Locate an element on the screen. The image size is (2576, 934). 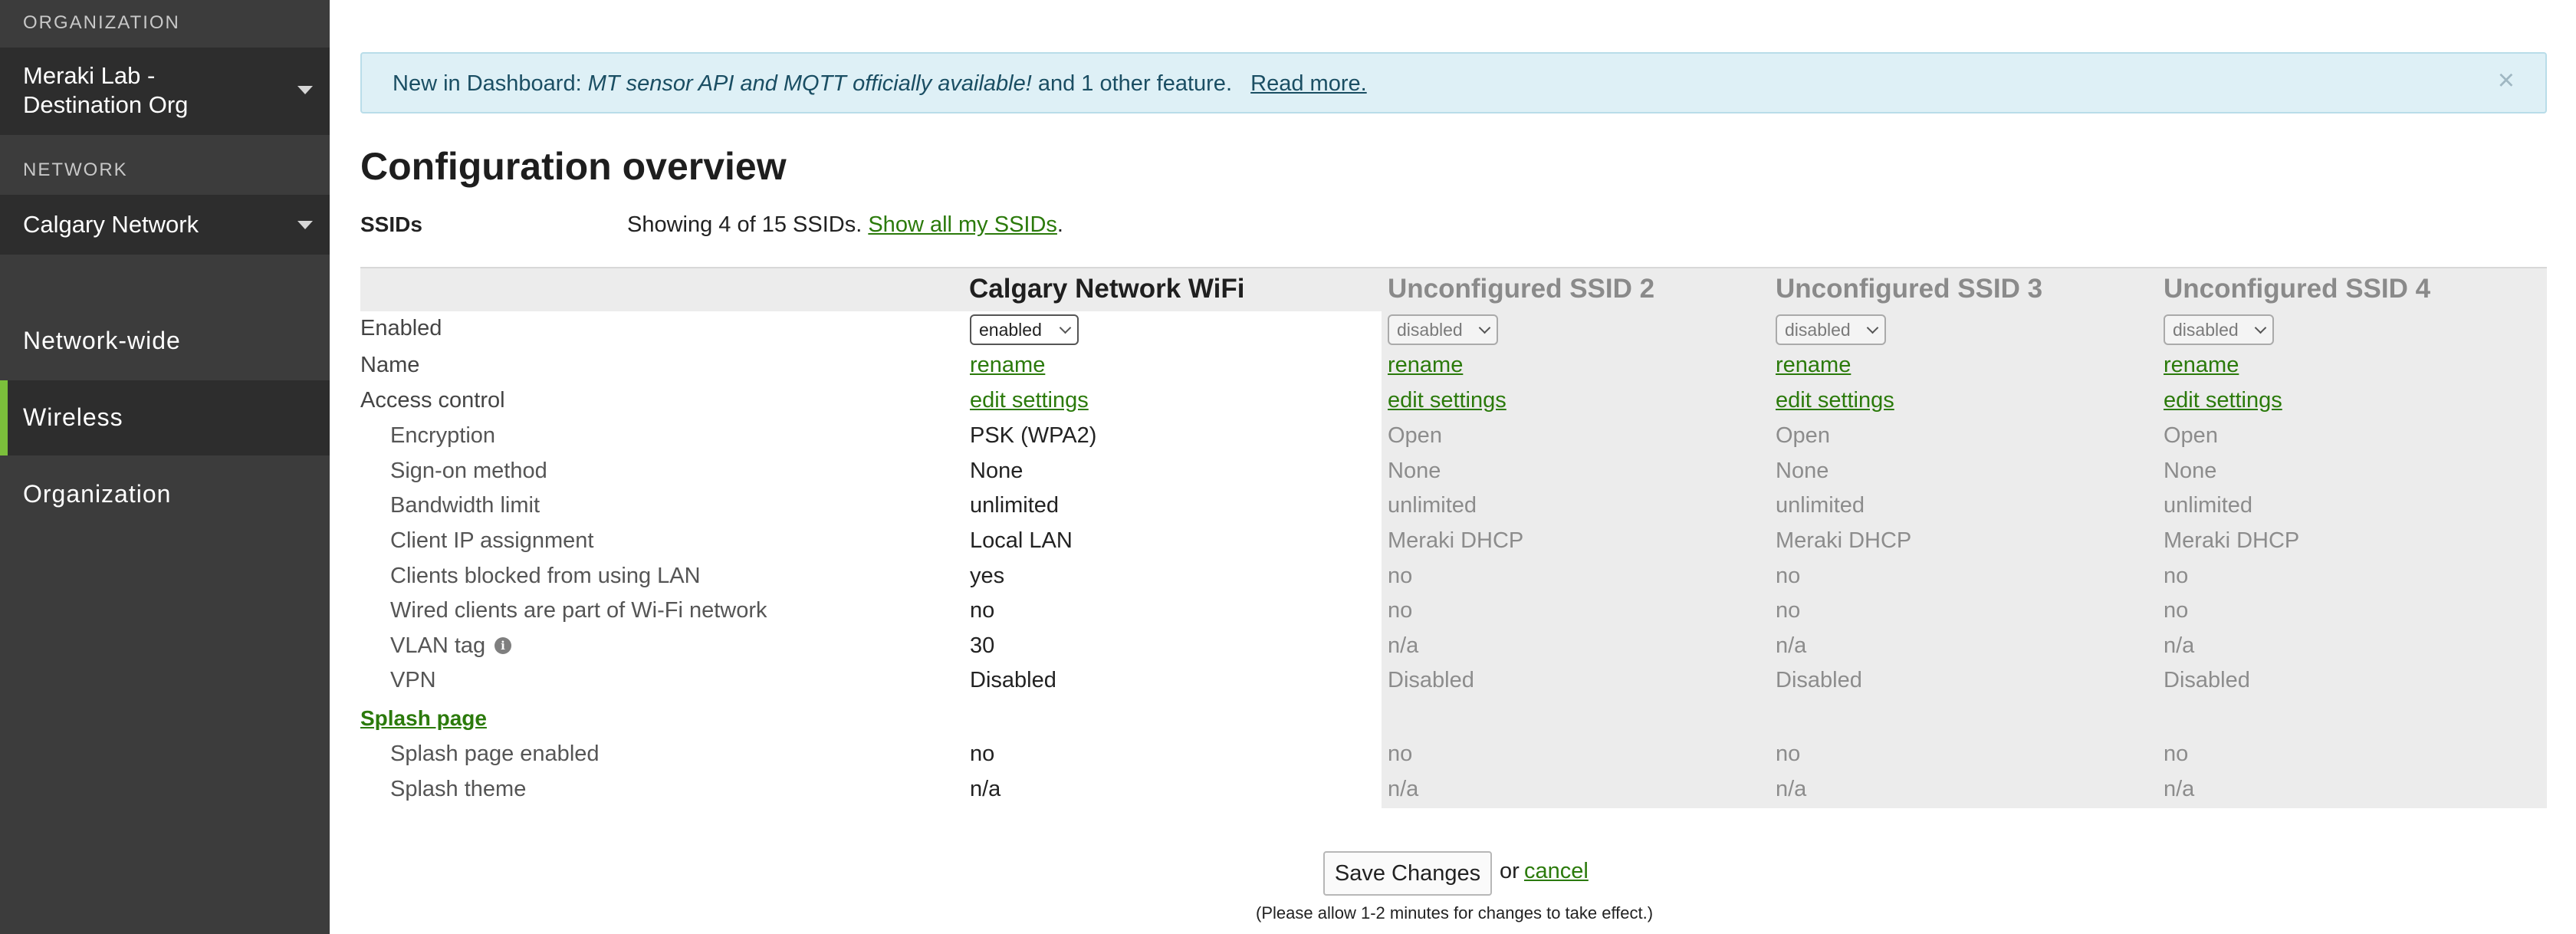
rename-link-ssid-3: rename is located at coordinates (1813, 365).